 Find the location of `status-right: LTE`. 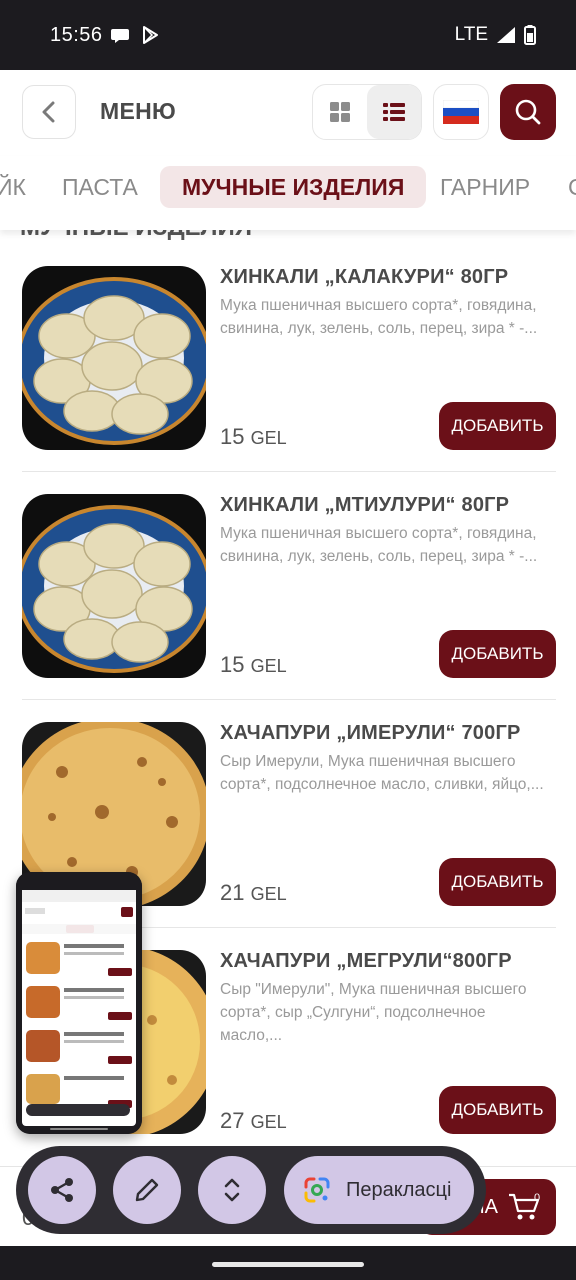

status-right: LTE is located at coordinates (495, 35).